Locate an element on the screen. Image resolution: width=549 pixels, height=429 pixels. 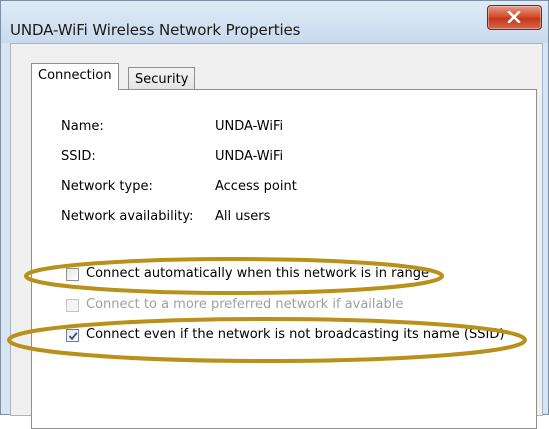
connect-automatically-checkbox is located at coordinates (72, 274).